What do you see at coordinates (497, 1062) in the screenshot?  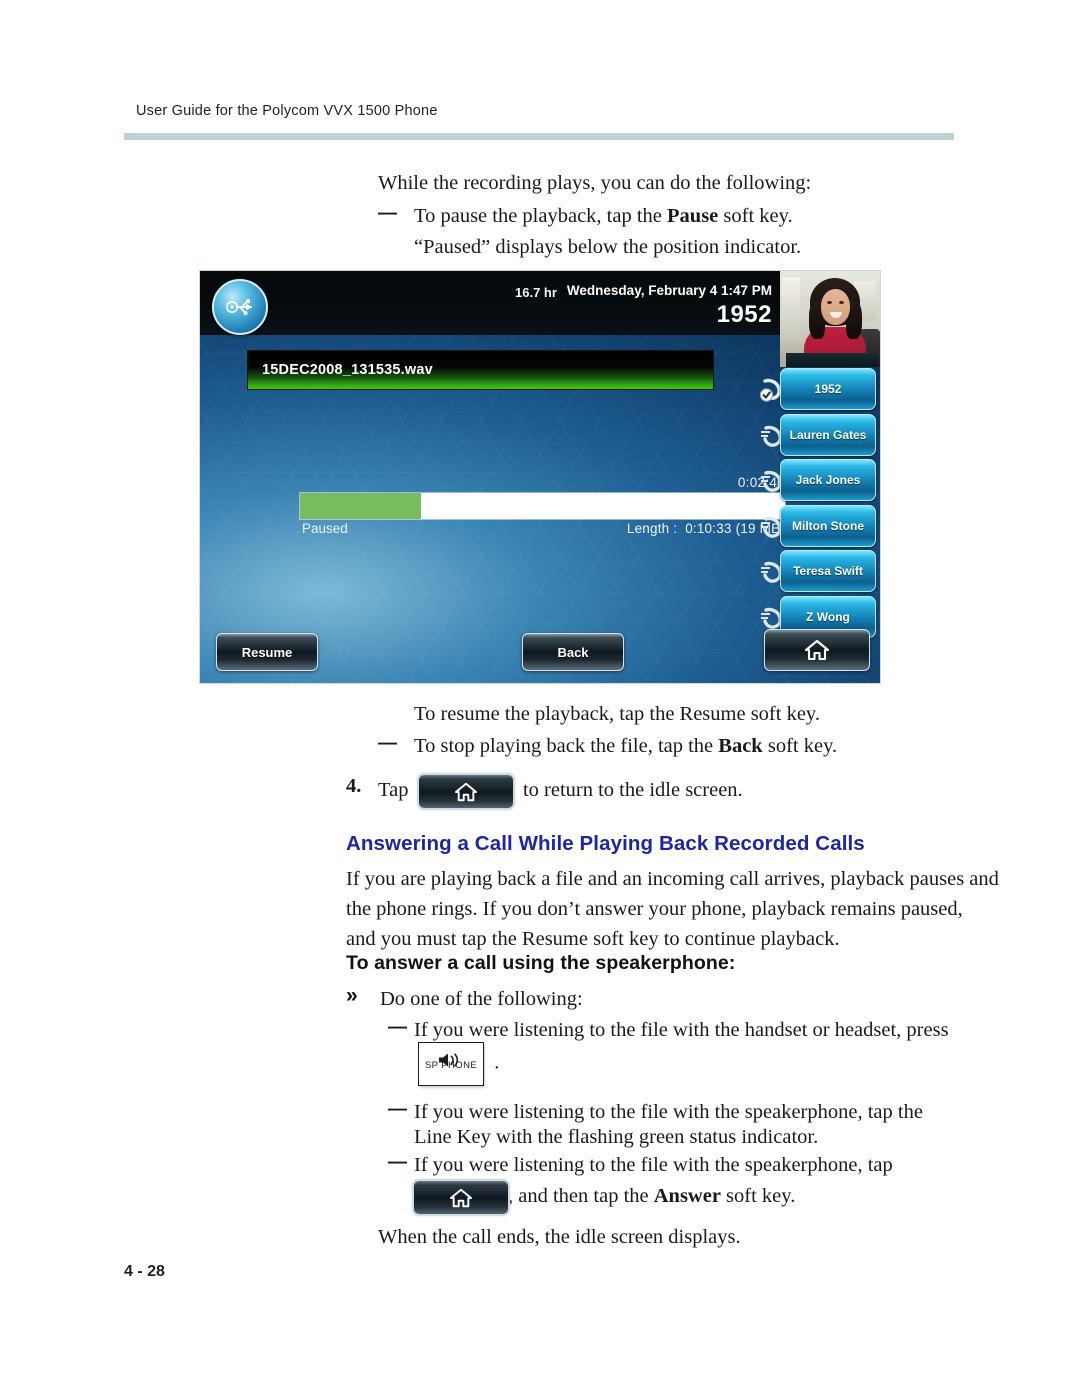 I see `option-1-period: .` at bounding box center [497, 1062].